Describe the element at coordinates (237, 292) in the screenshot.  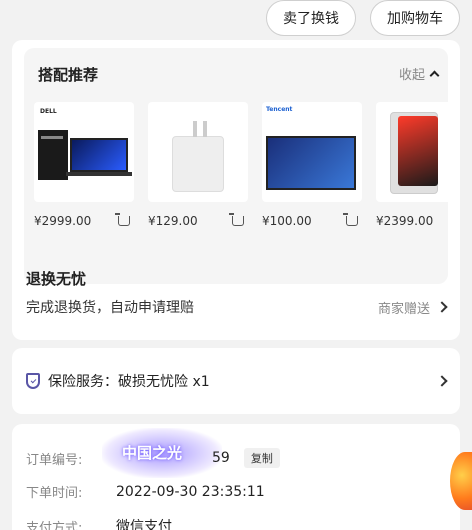
I see `return-service-section: 退换无忧 完成退换货，自动申请理赔 商家赠送` at that location.